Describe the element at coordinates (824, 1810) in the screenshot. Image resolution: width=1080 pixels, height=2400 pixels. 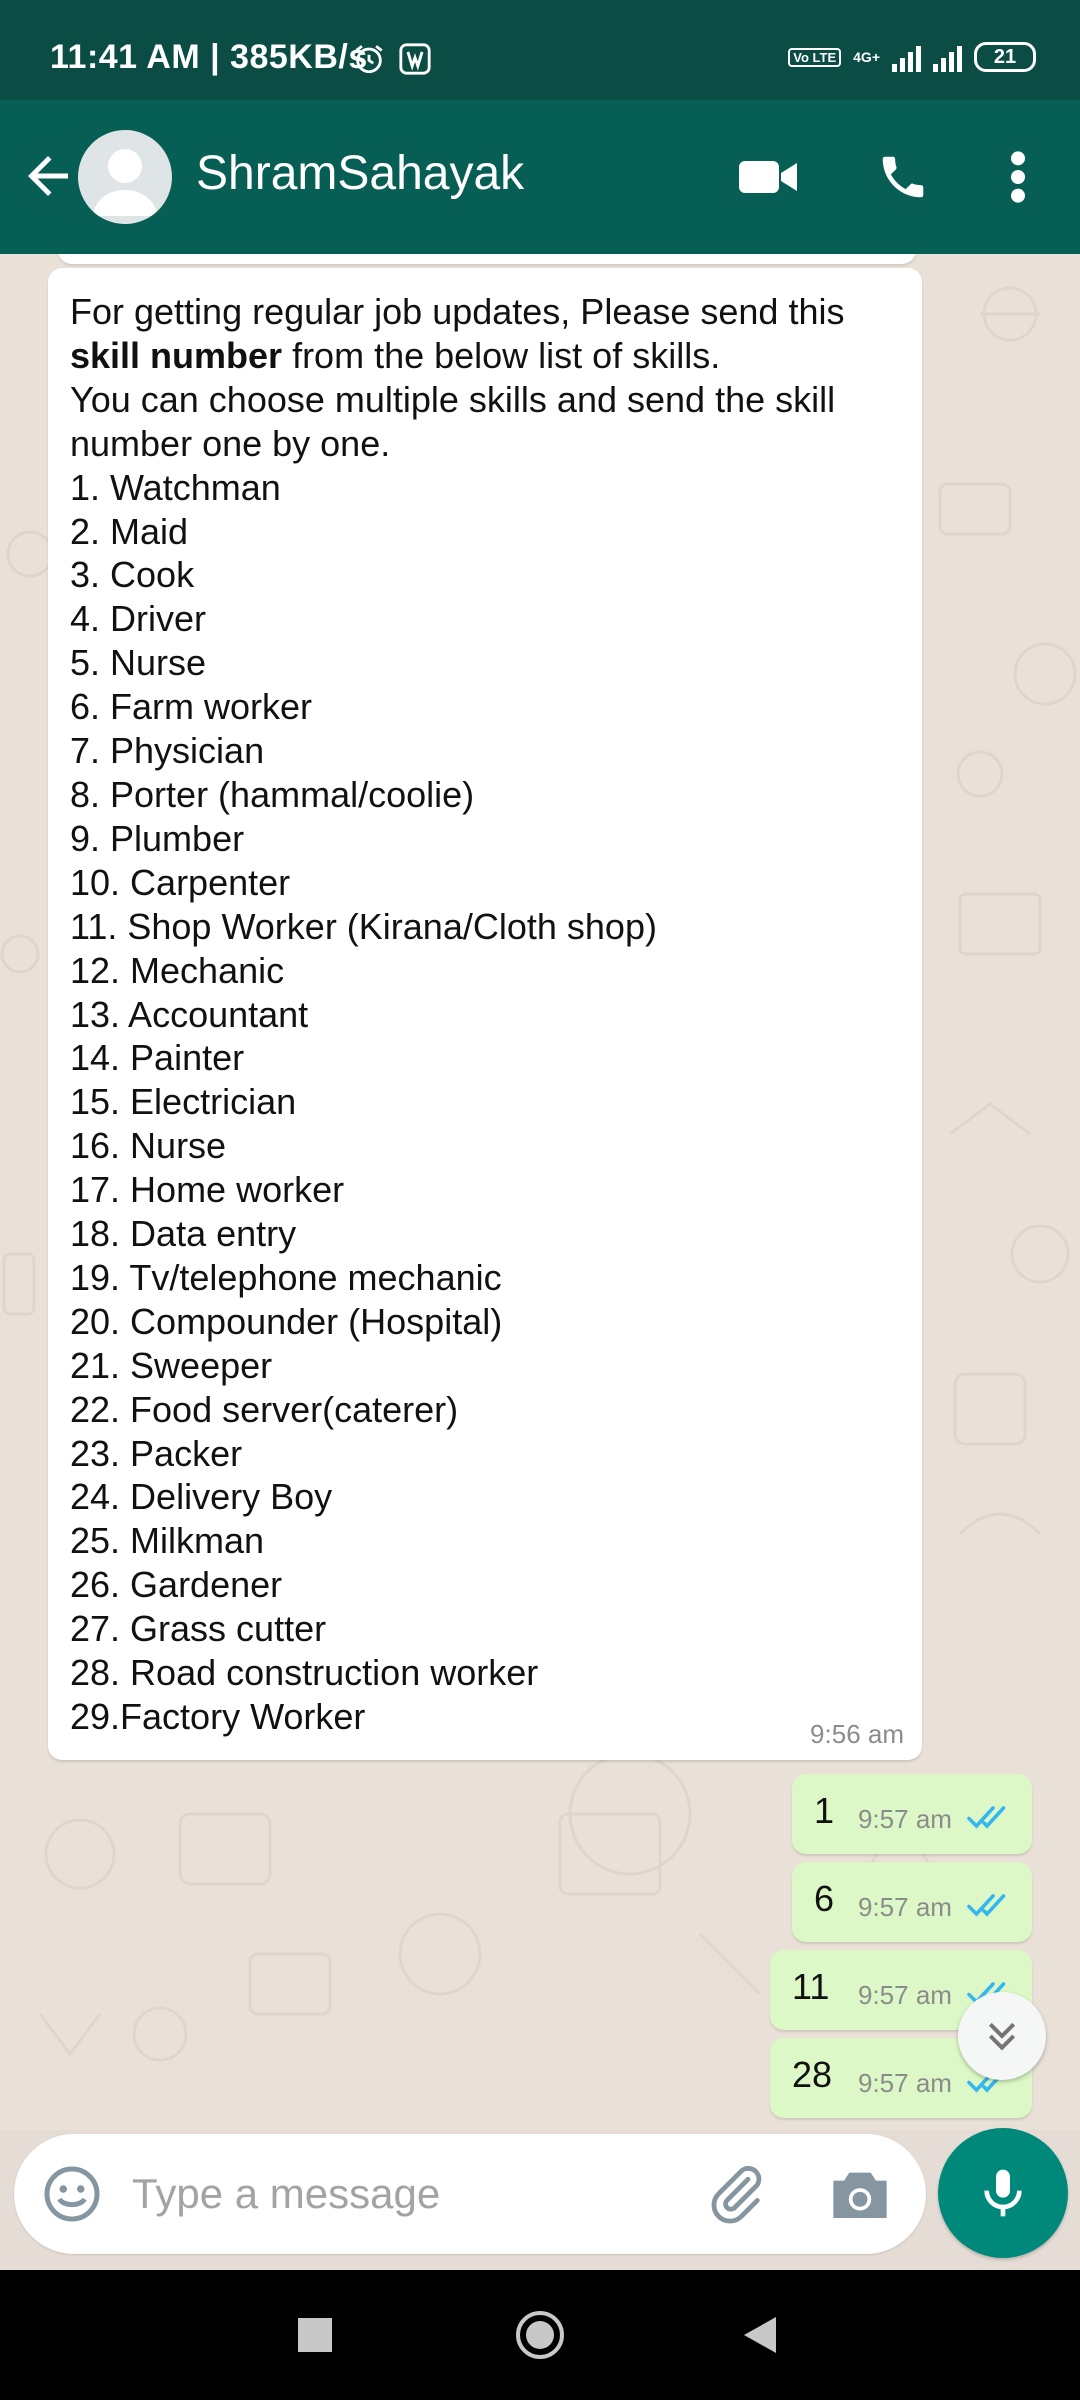
I see `outgoing-message-text: 1` at that location.